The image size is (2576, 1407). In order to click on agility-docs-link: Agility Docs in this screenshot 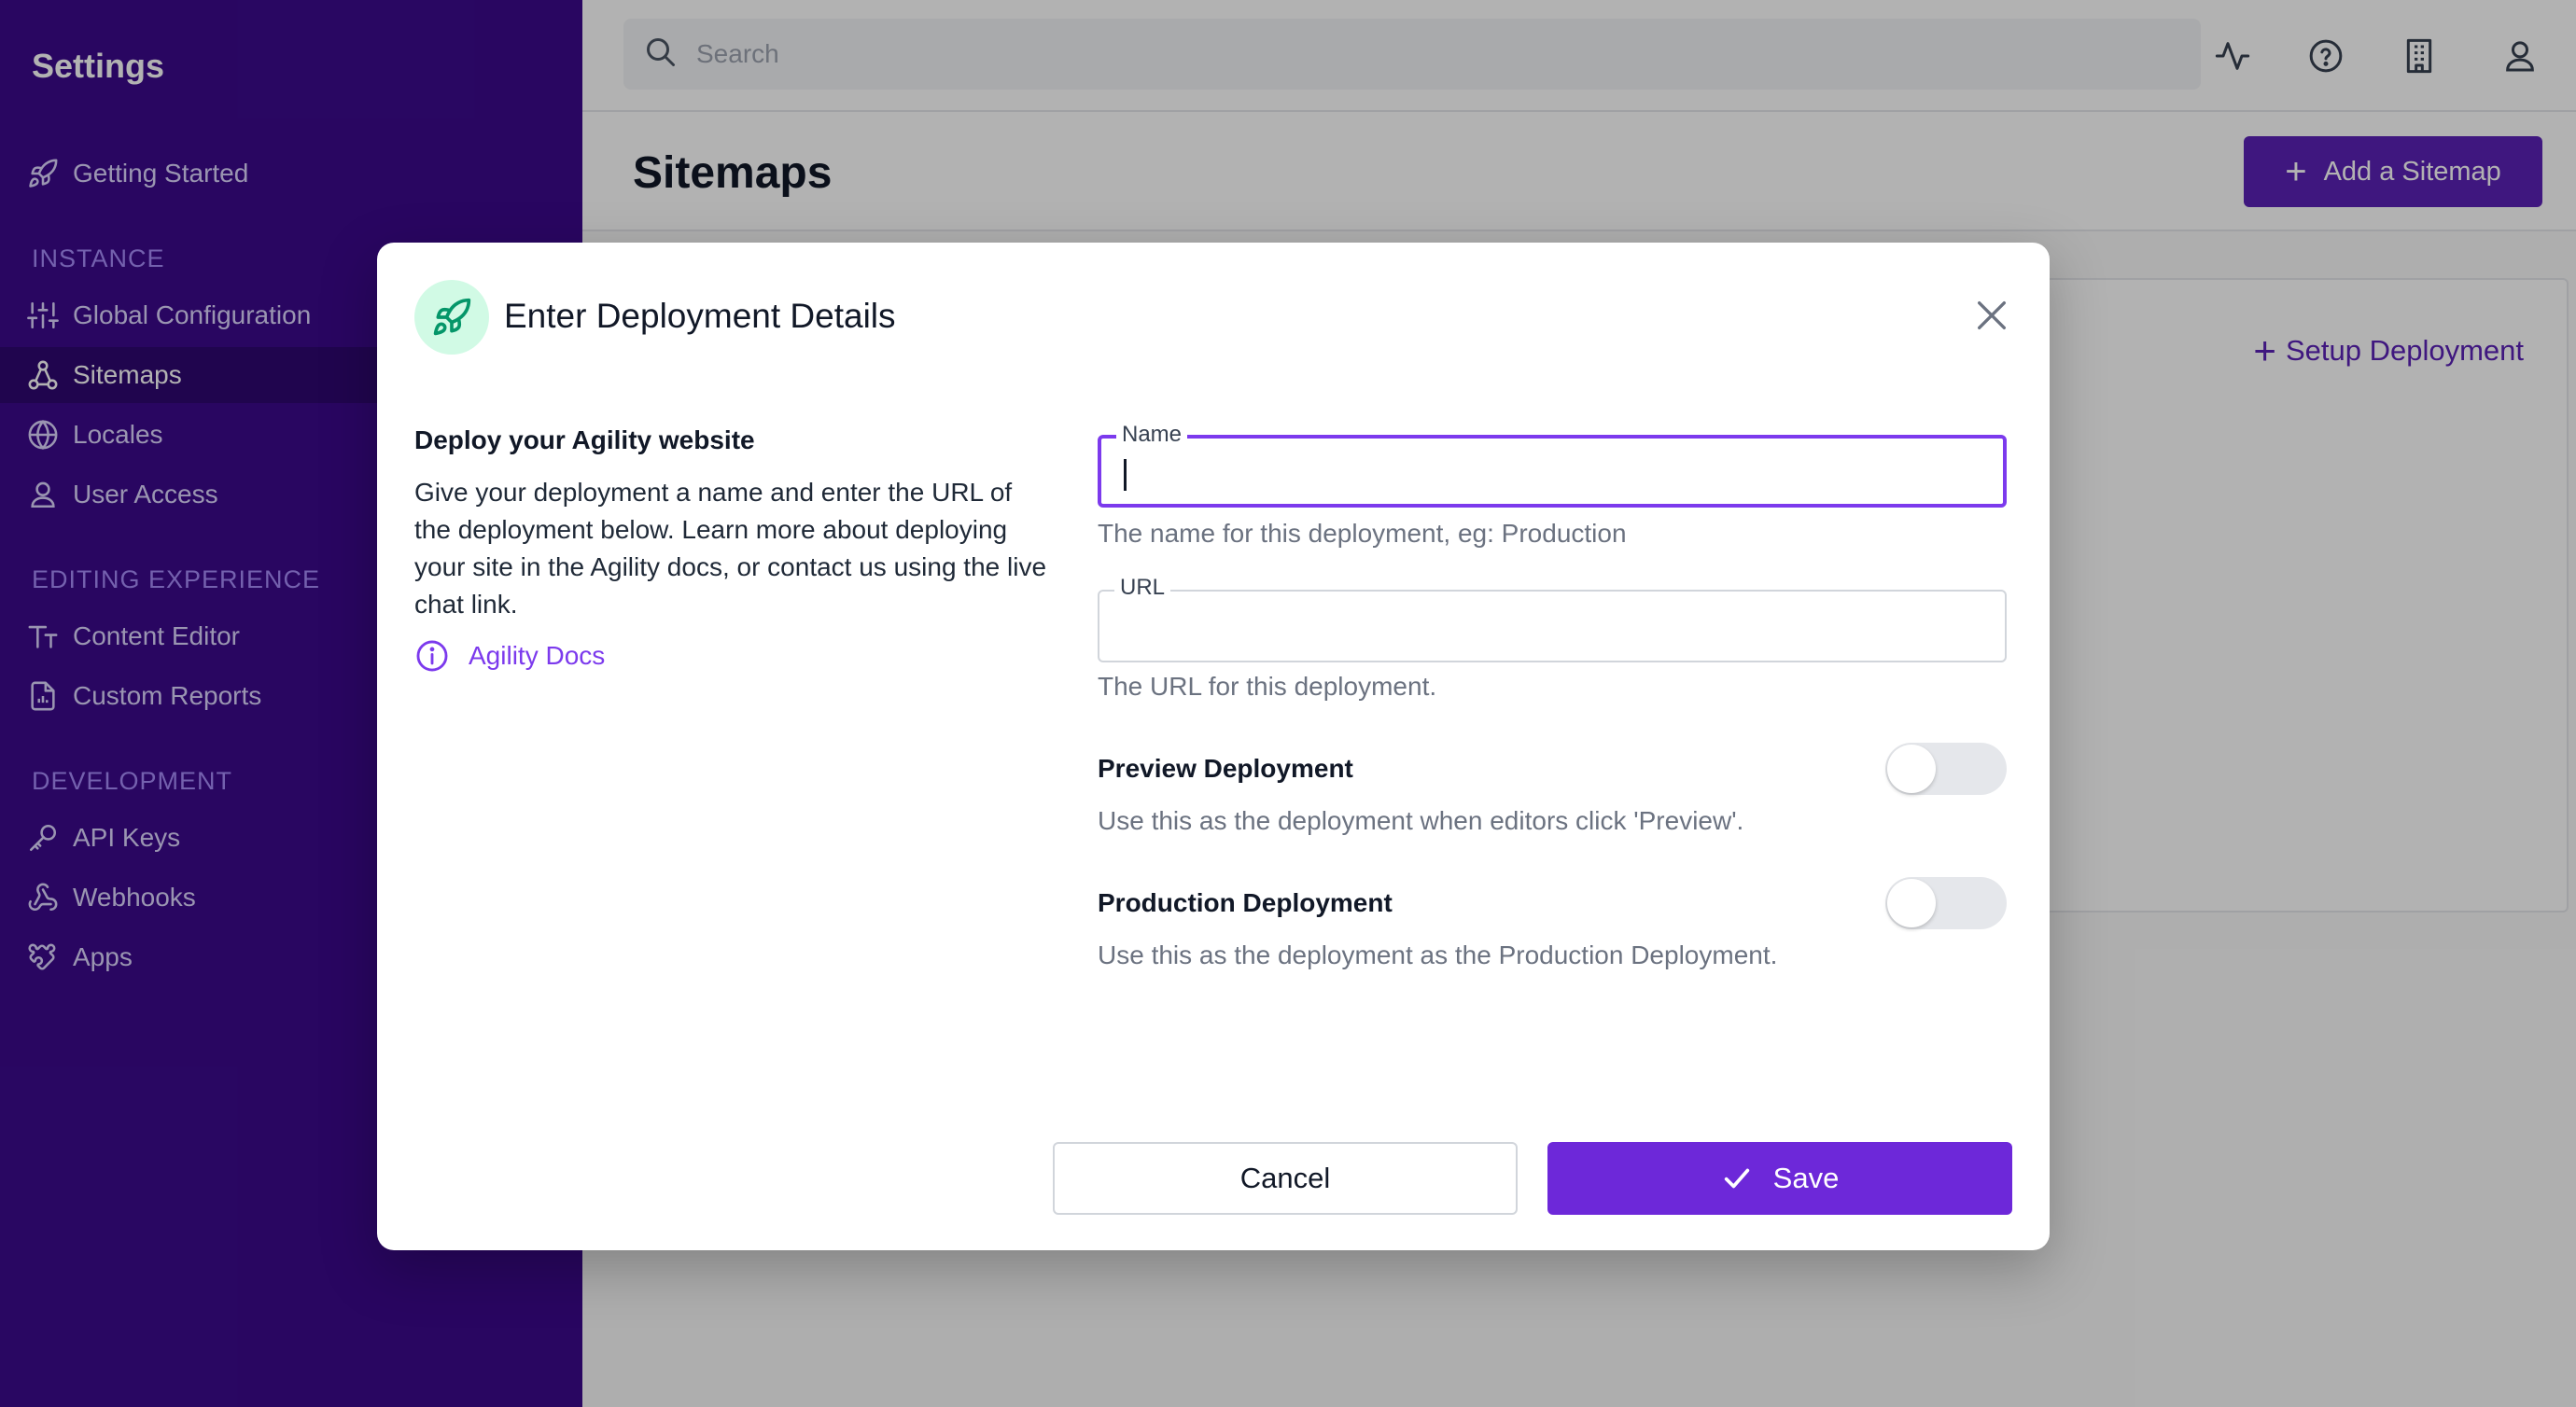, I will do `click(509, 656)`.